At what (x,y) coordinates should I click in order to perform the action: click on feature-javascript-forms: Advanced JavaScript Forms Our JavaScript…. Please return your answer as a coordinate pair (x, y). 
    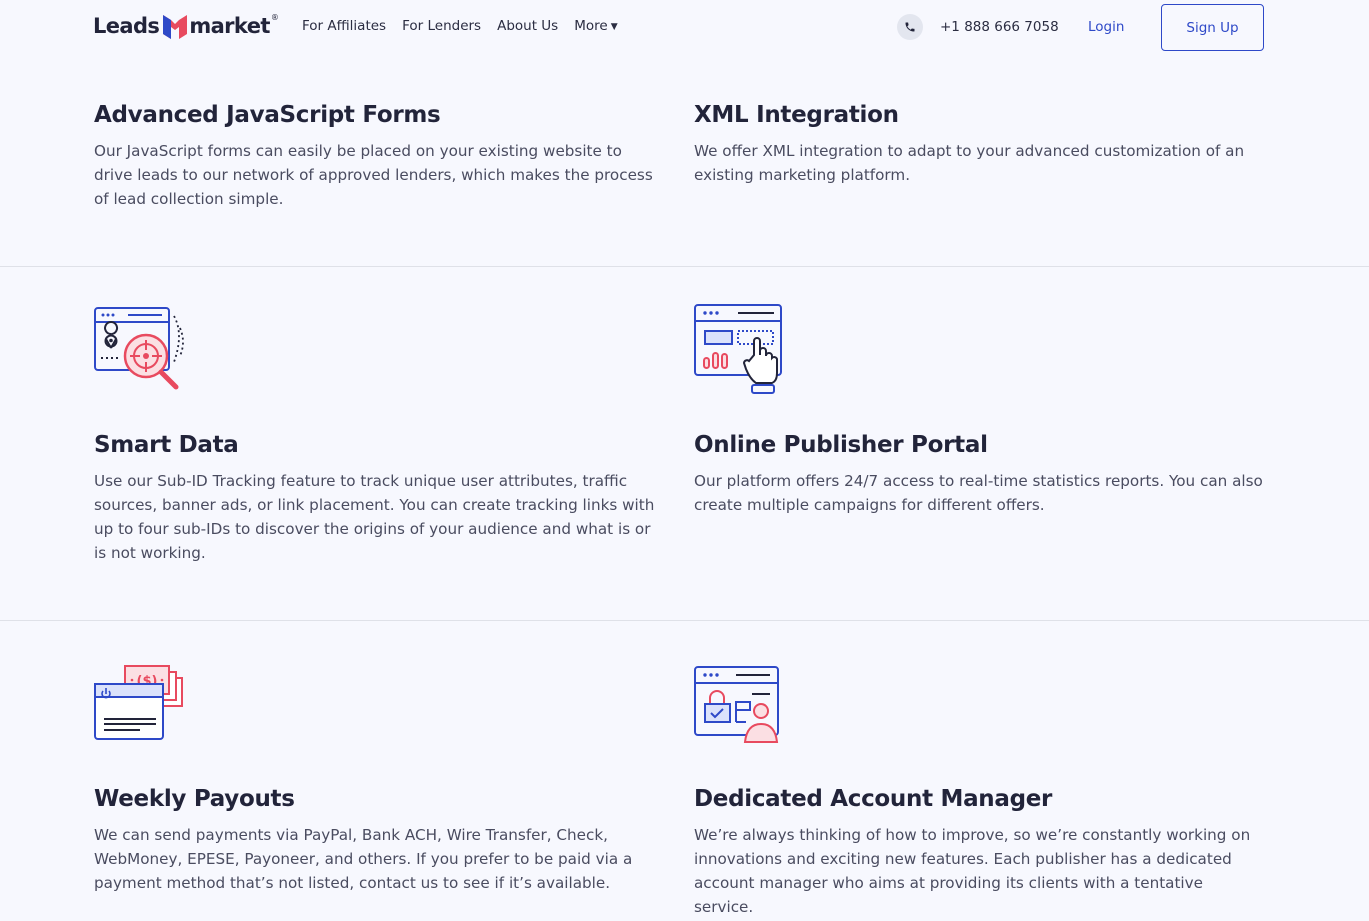
    Looking at the image, I should click on (379, 155).